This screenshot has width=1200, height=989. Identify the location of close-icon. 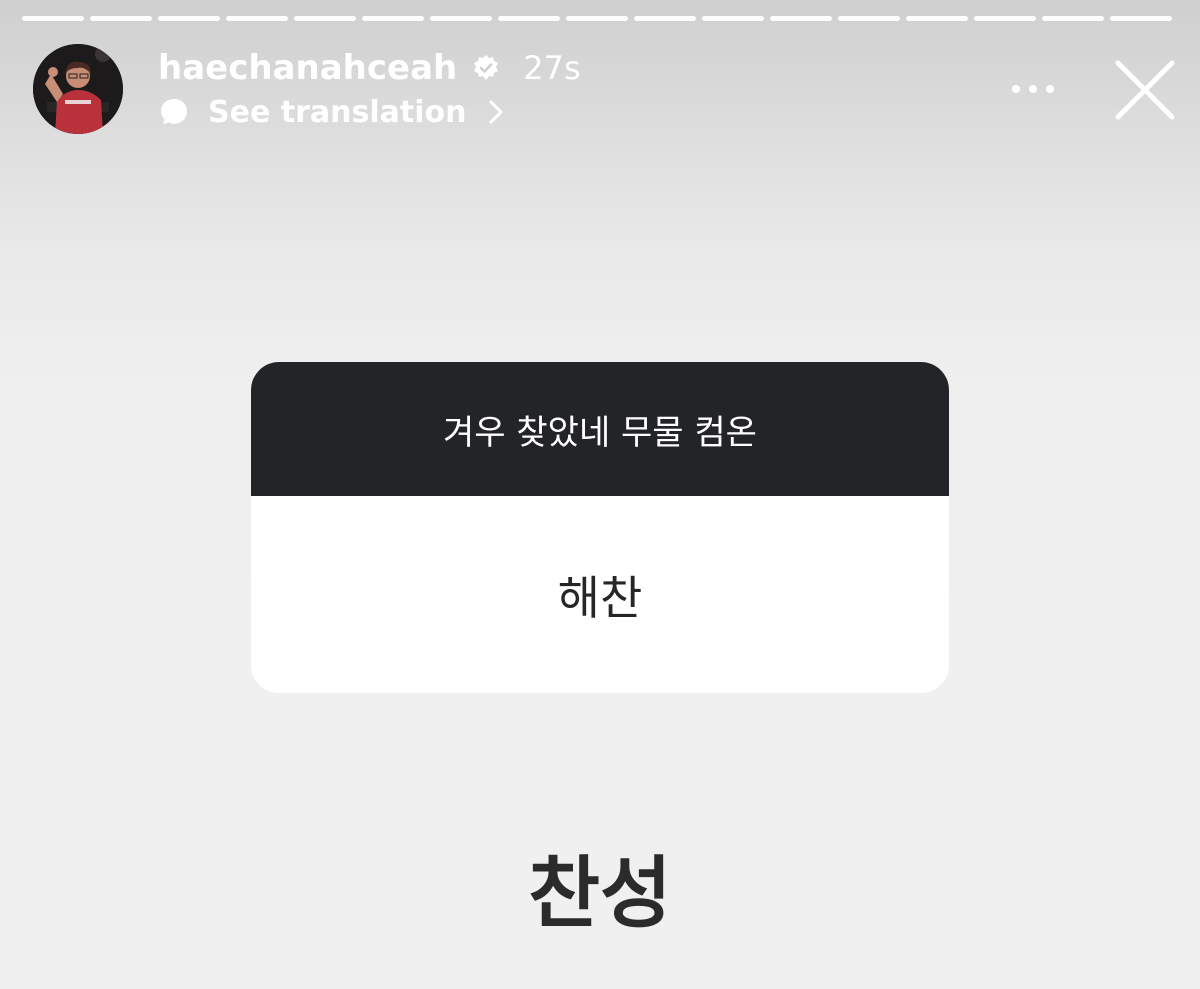
(1145, 90).